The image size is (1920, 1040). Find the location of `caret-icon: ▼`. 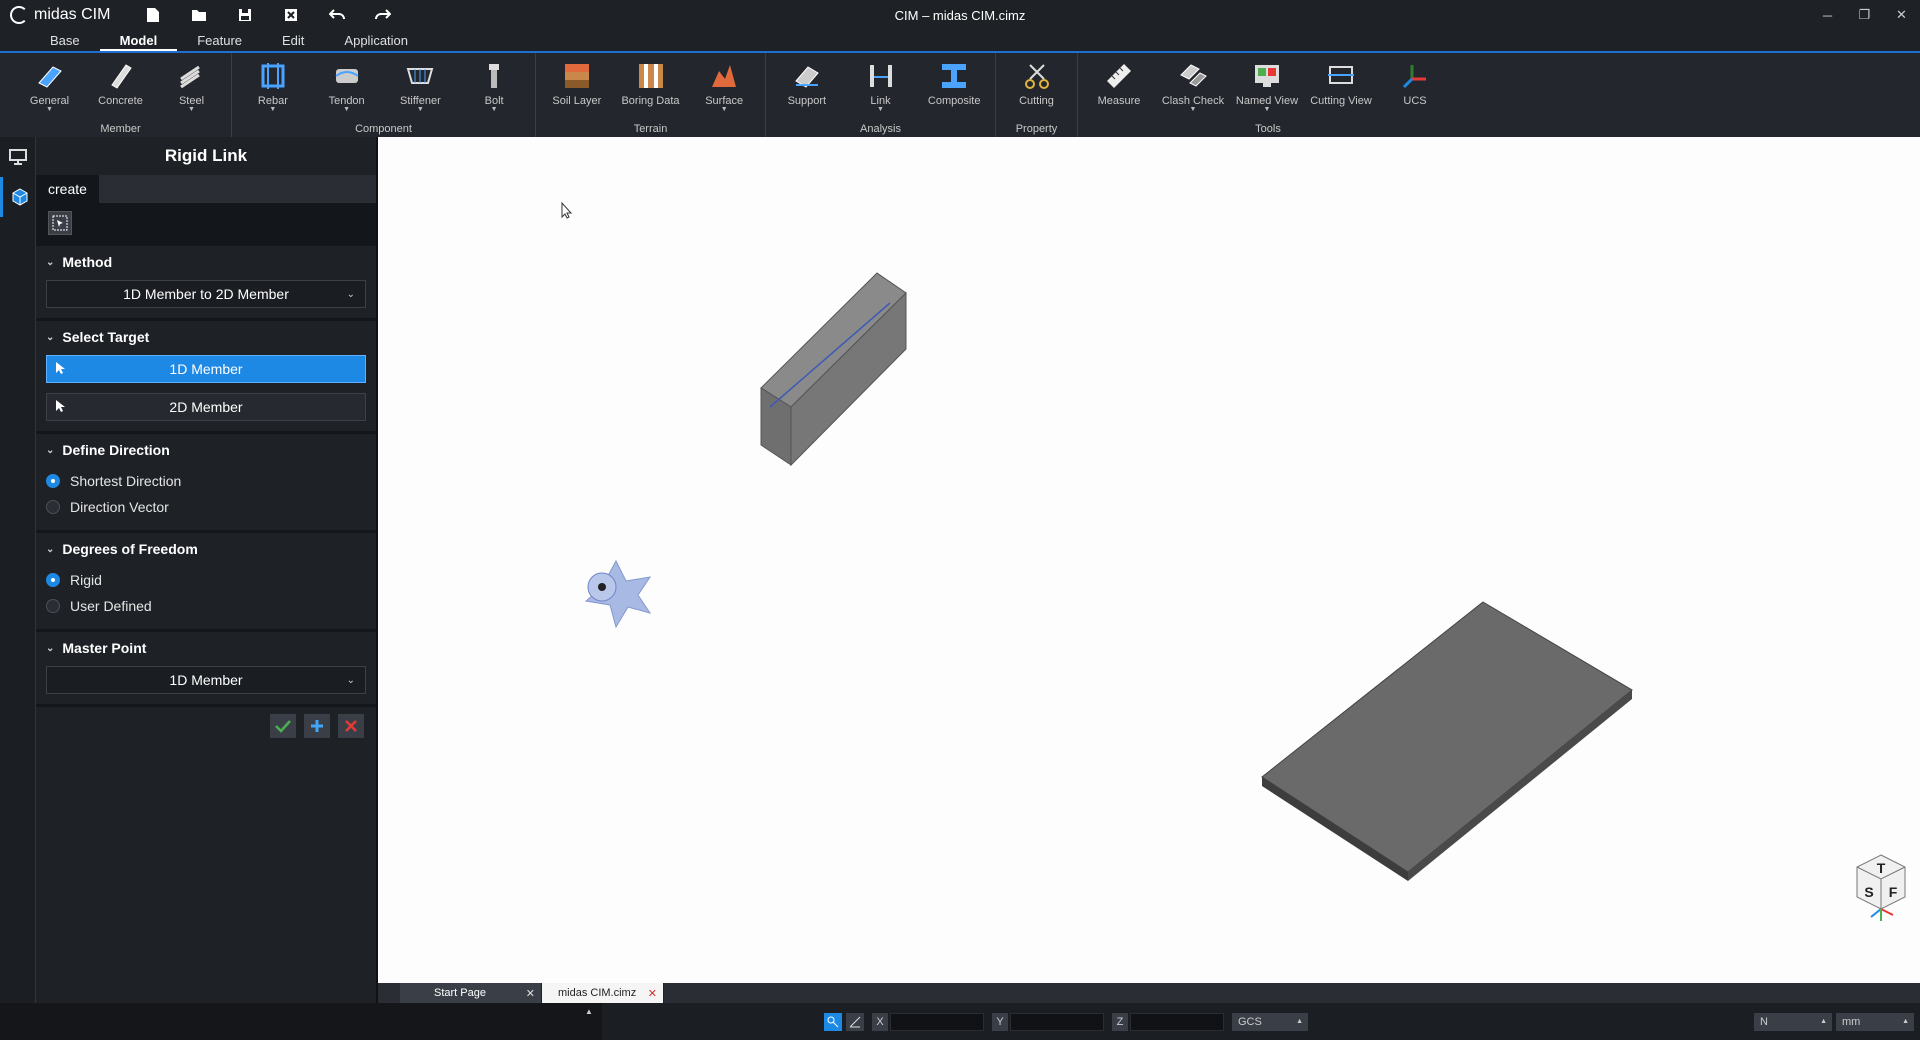

caret-icon: ▼ is located at coordinates (724, 109).